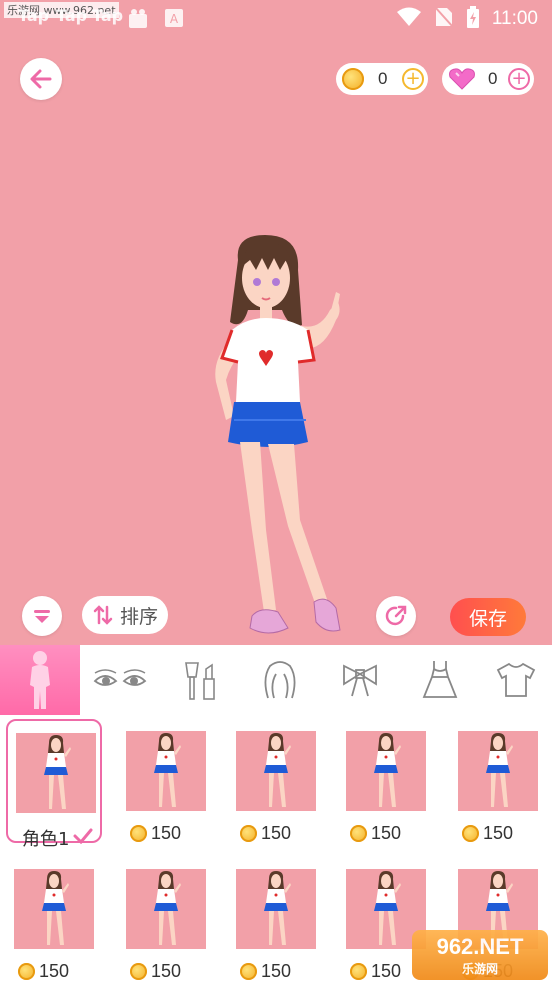 This screenshot has width=552, height=983. Describe the element at coordinates (444, 19) in the screenshot. I see `no-sim-icon` at that location.